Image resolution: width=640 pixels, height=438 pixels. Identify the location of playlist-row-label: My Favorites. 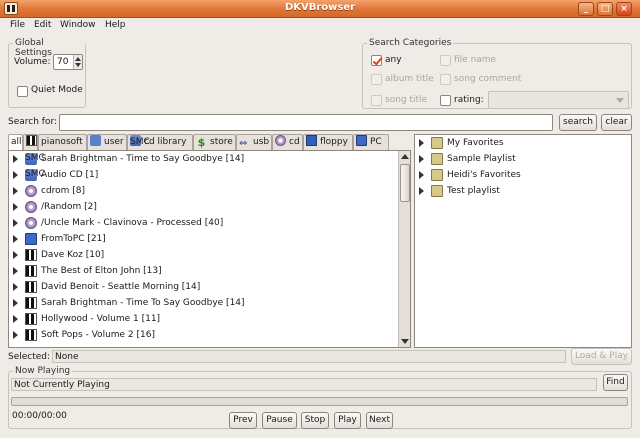
(475, 143).